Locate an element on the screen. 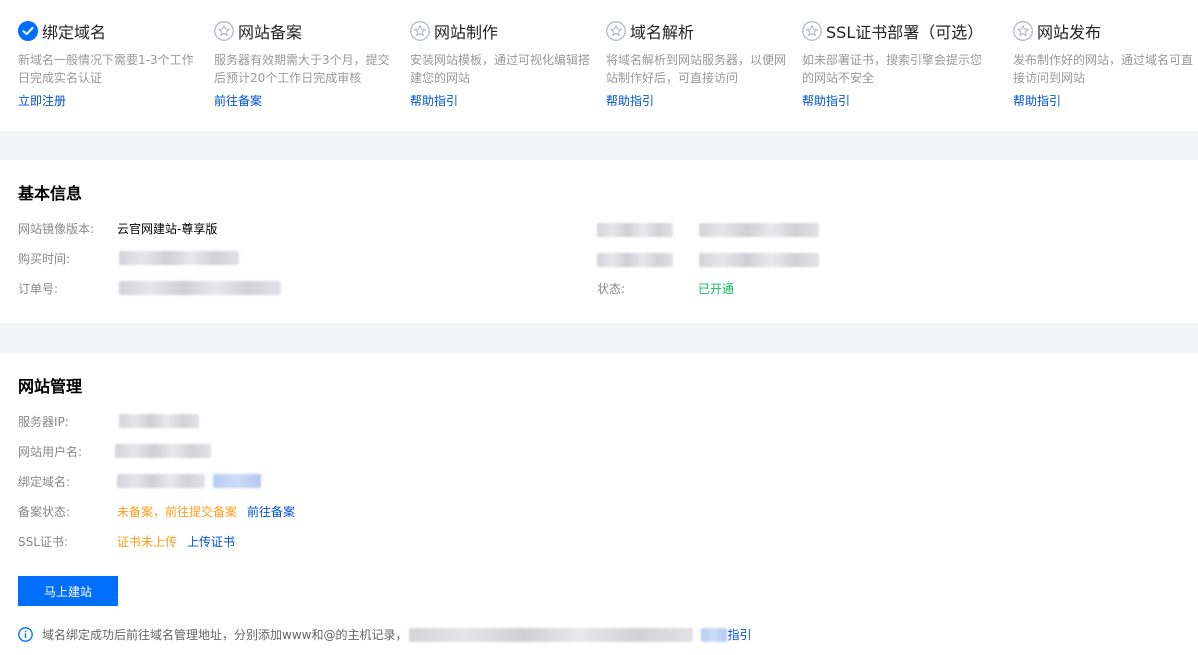 The width and height of the screenshot is (1198, 655). bound-domain-redacted is located at coordinates (161, 481).